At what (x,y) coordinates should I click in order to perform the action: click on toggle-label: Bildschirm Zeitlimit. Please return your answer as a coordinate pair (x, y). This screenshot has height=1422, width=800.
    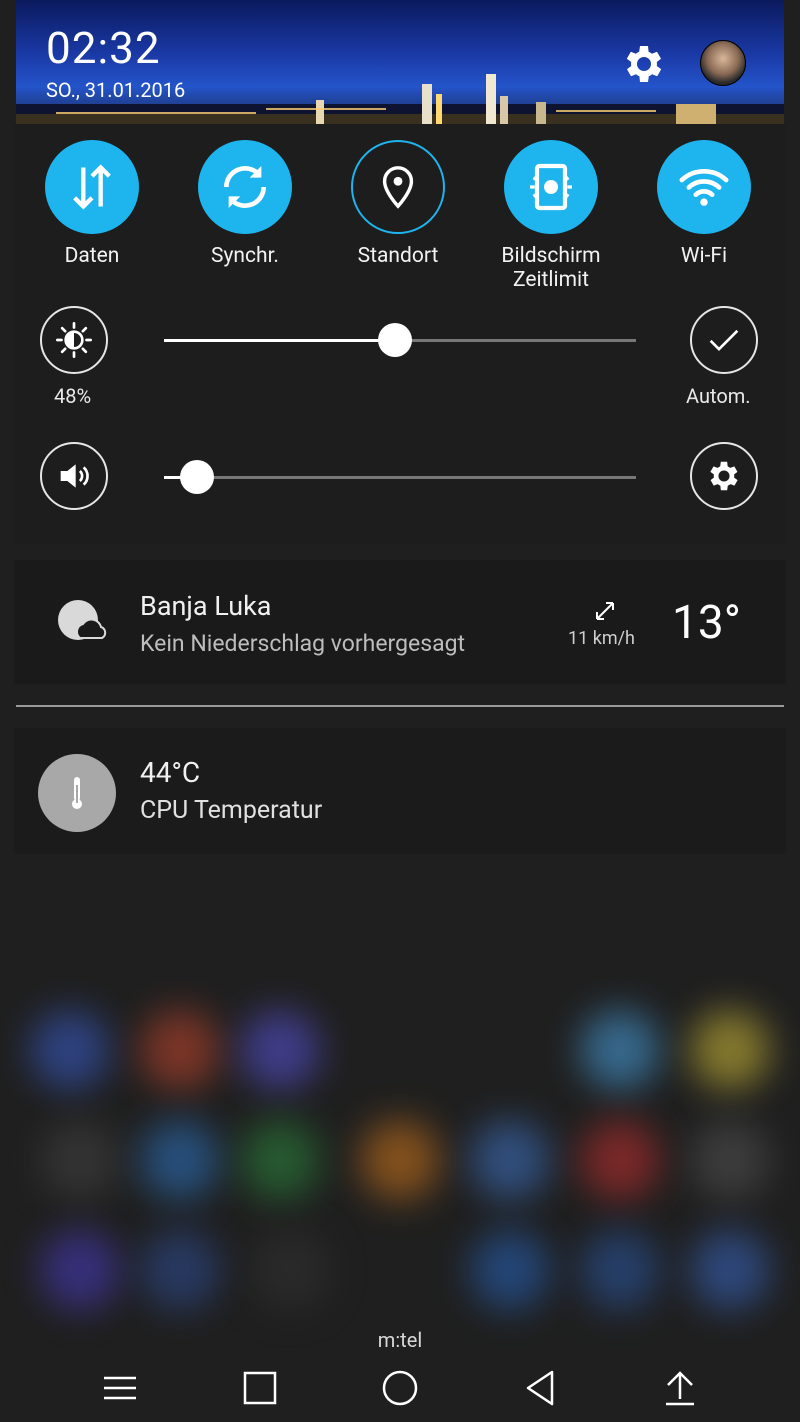
    Looking at the image, I should click on (551, 268).